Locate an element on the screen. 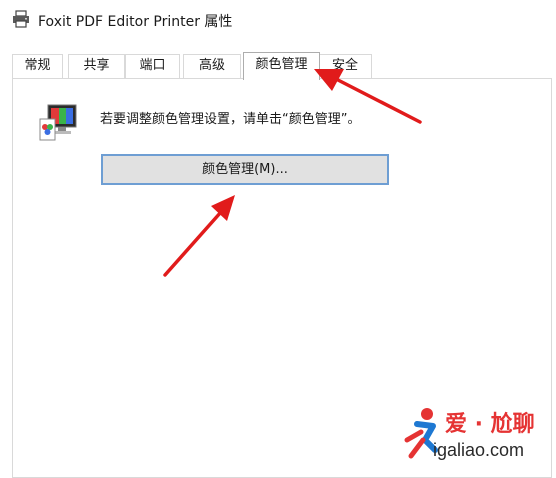  watermark-url: igaliao.com is located at coordinates (479, 450).